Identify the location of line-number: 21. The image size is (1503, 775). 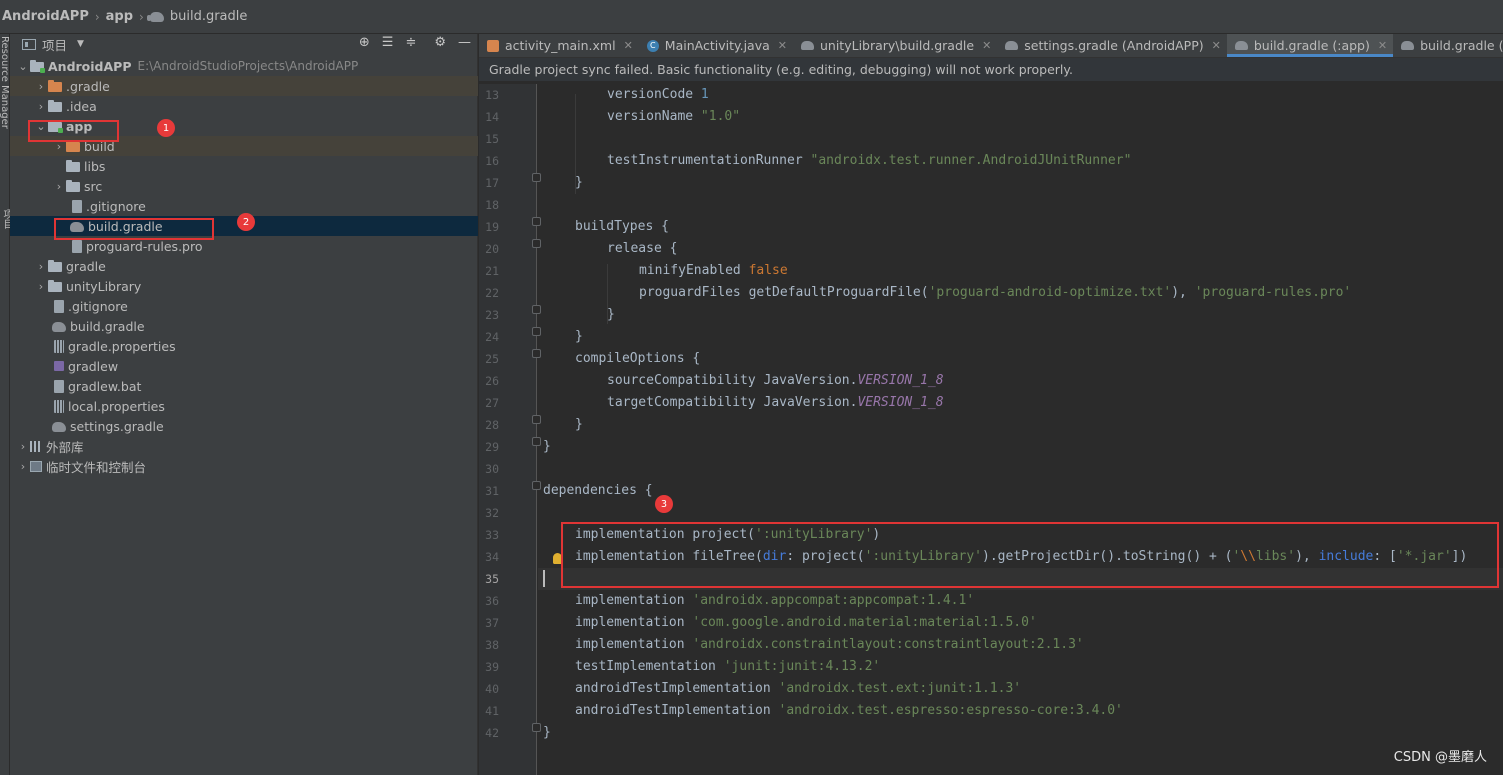
(492, 271).